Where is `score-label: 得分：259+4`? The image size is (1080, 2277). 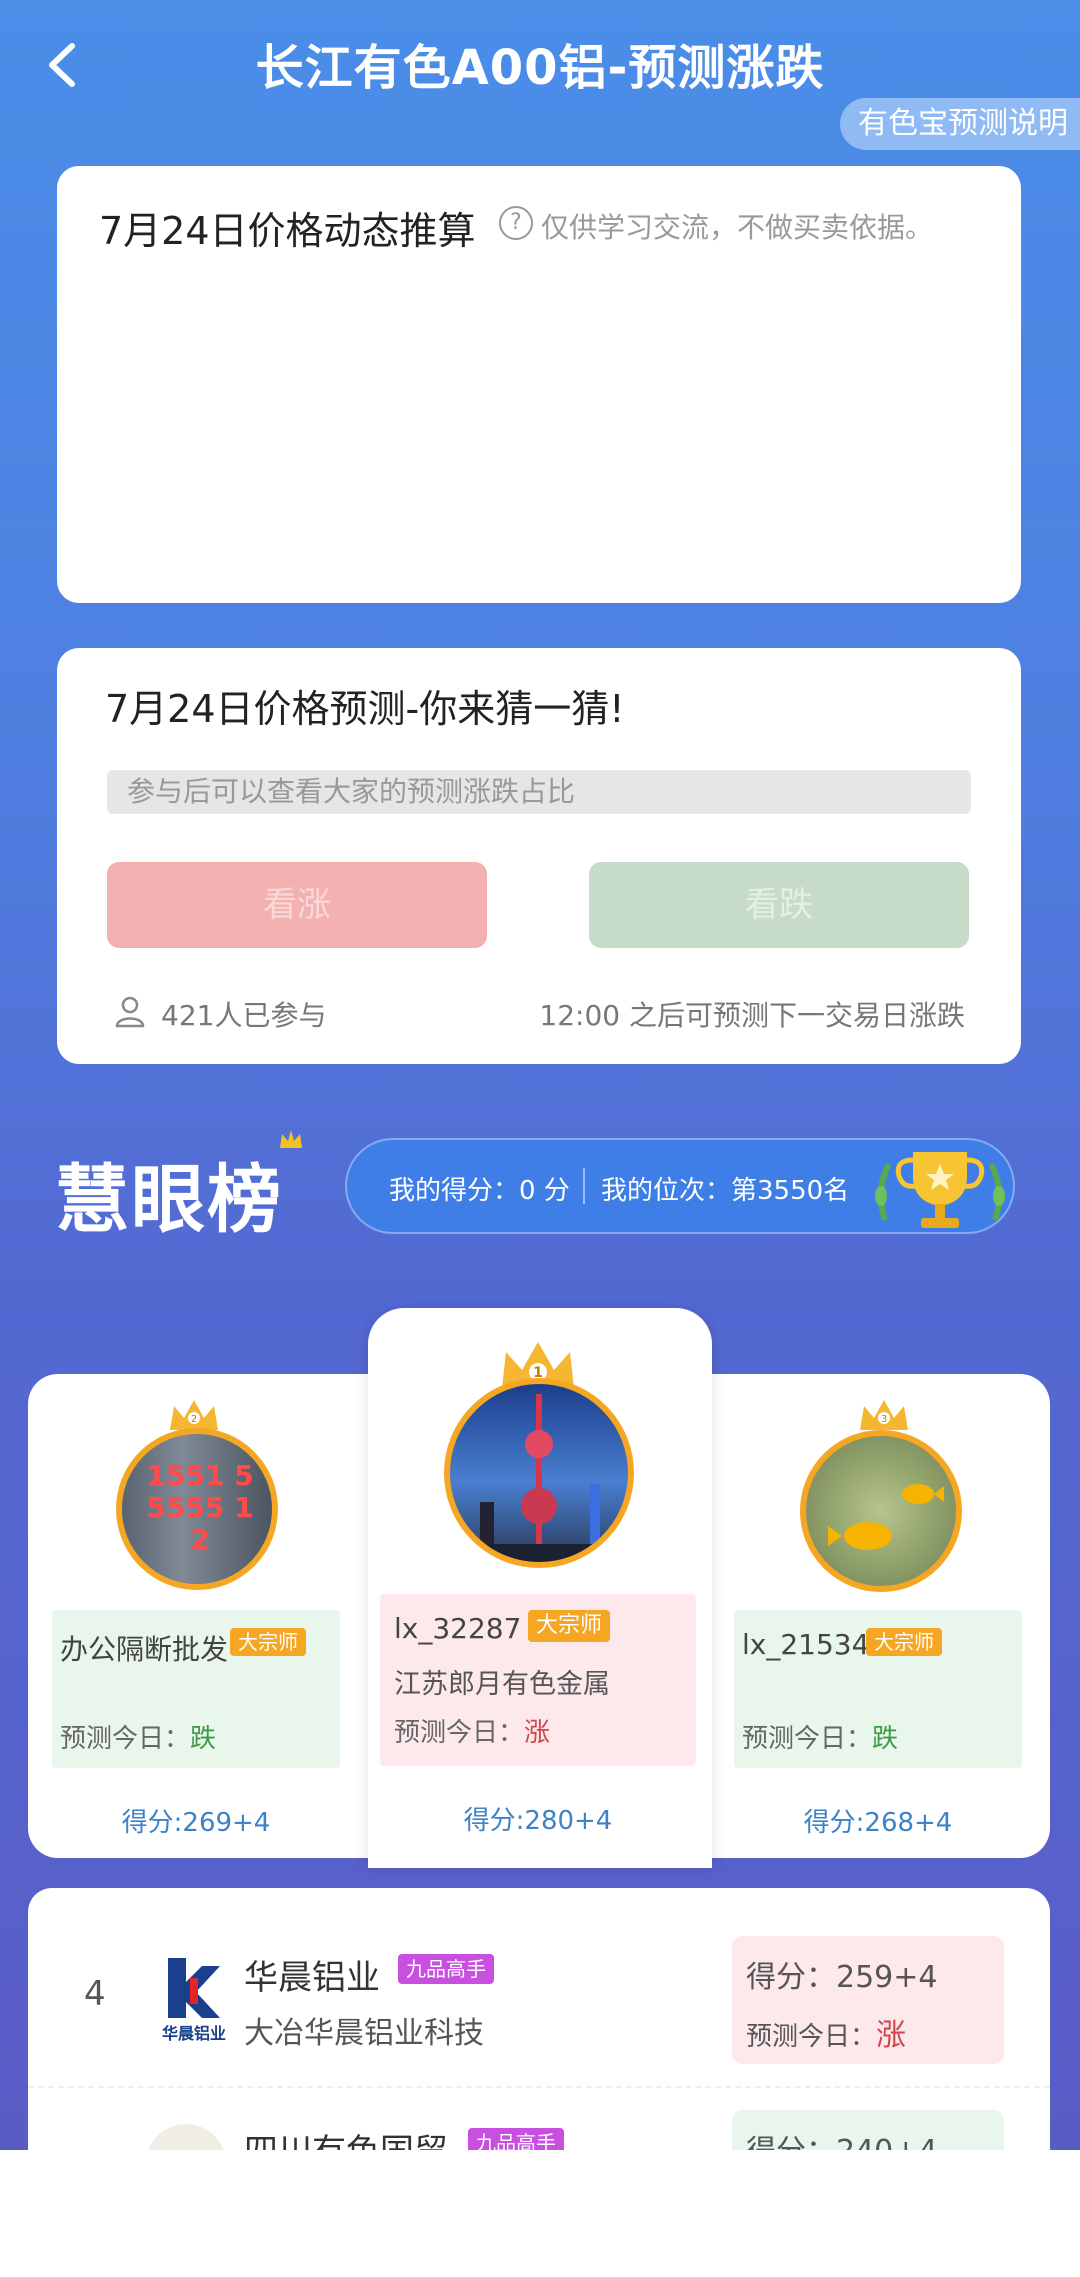 score-label: 得分：259+4 is located at coordinates (842, 1977).